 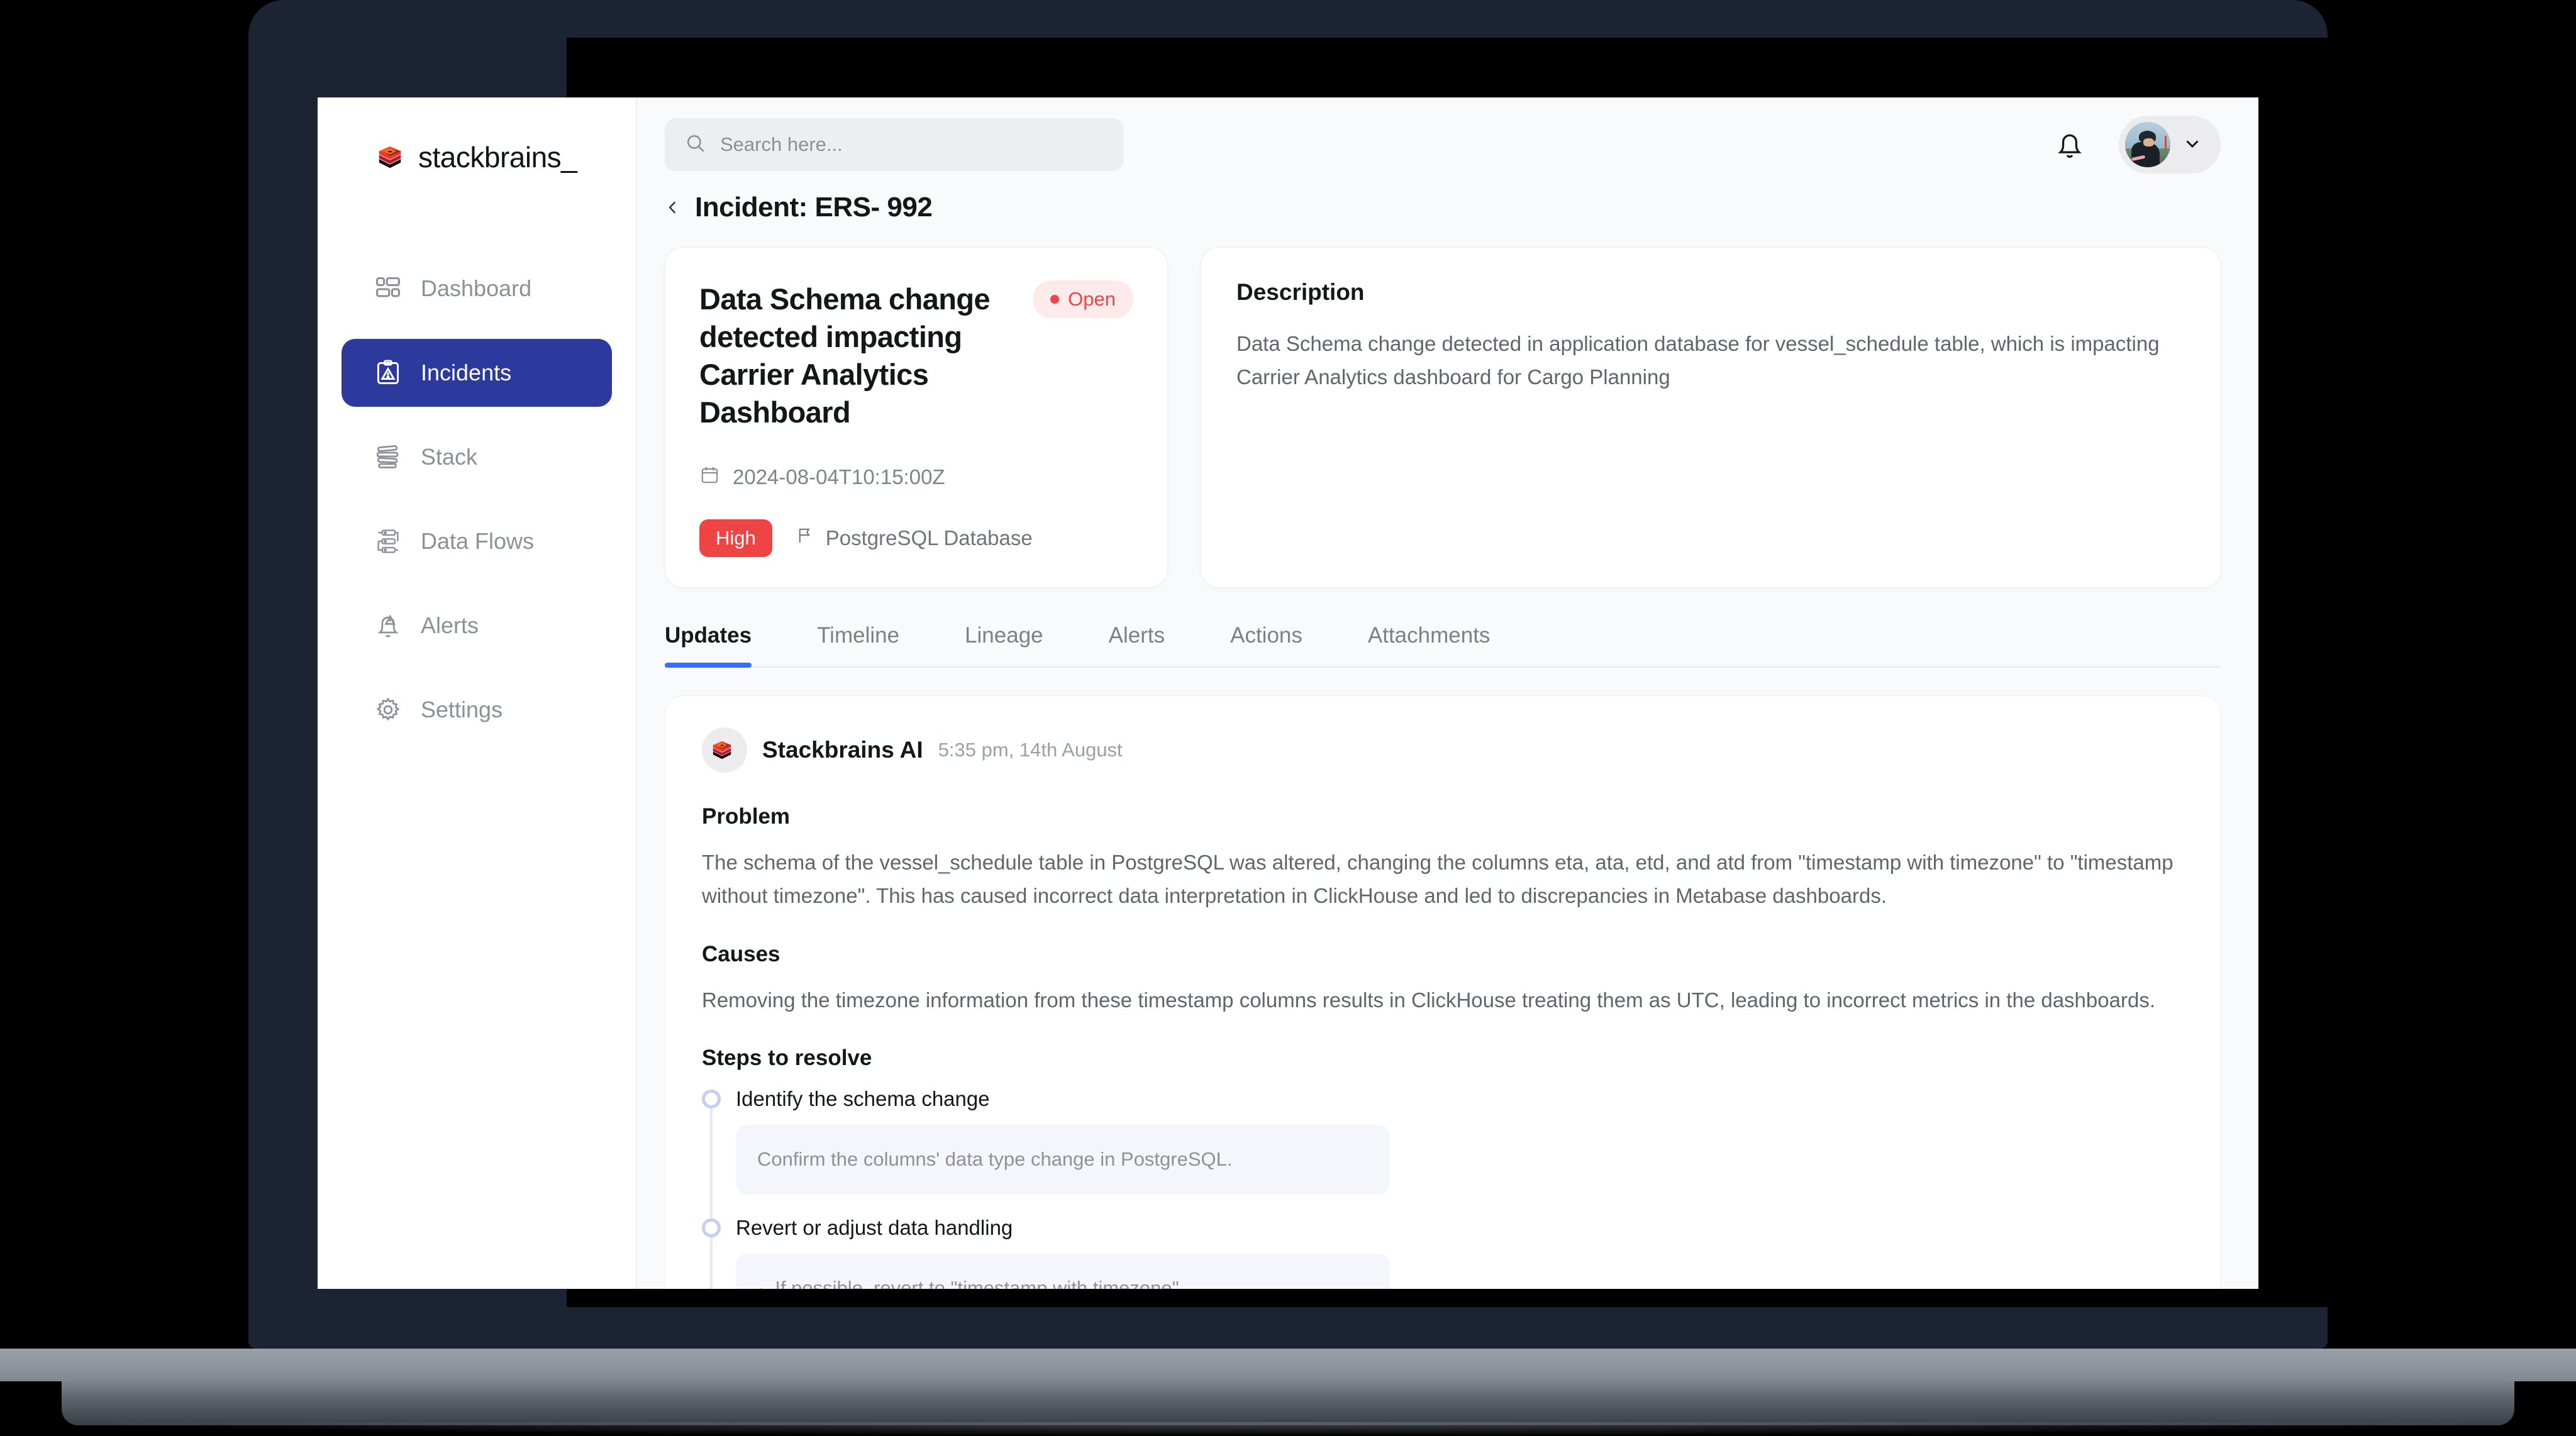 I want to click on topbar-actions, so click(x=2137, y=145).